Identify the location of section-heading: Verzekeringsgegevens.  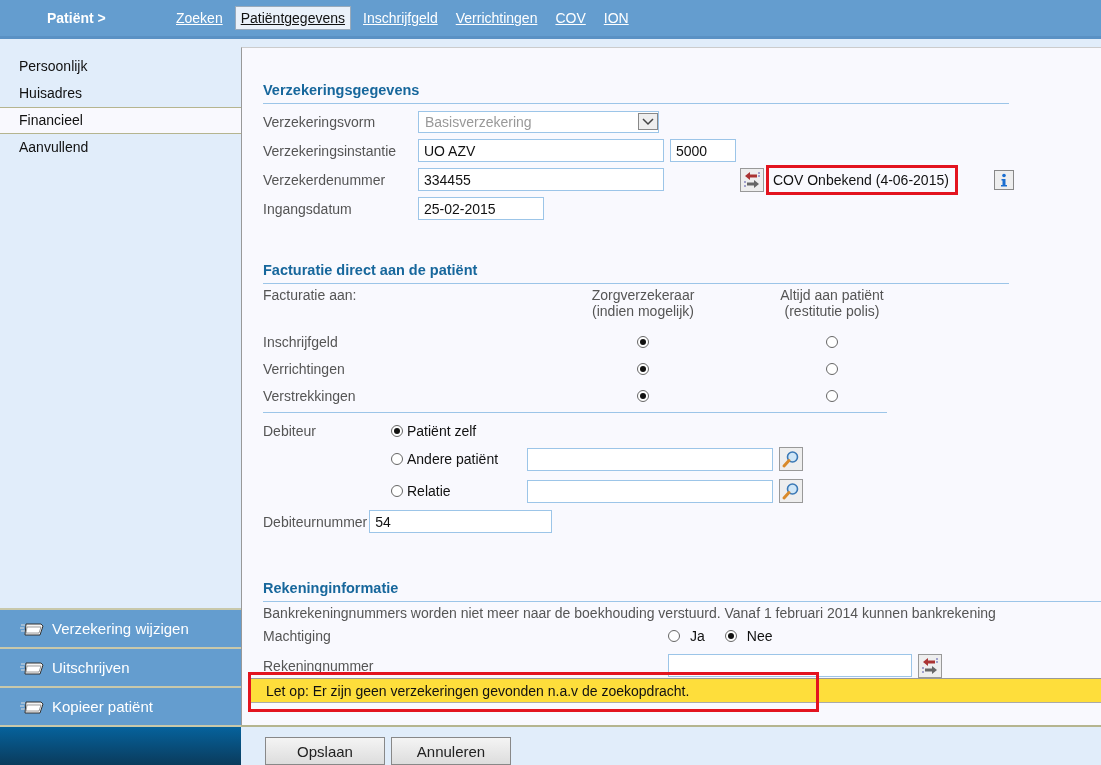
(342, 90).